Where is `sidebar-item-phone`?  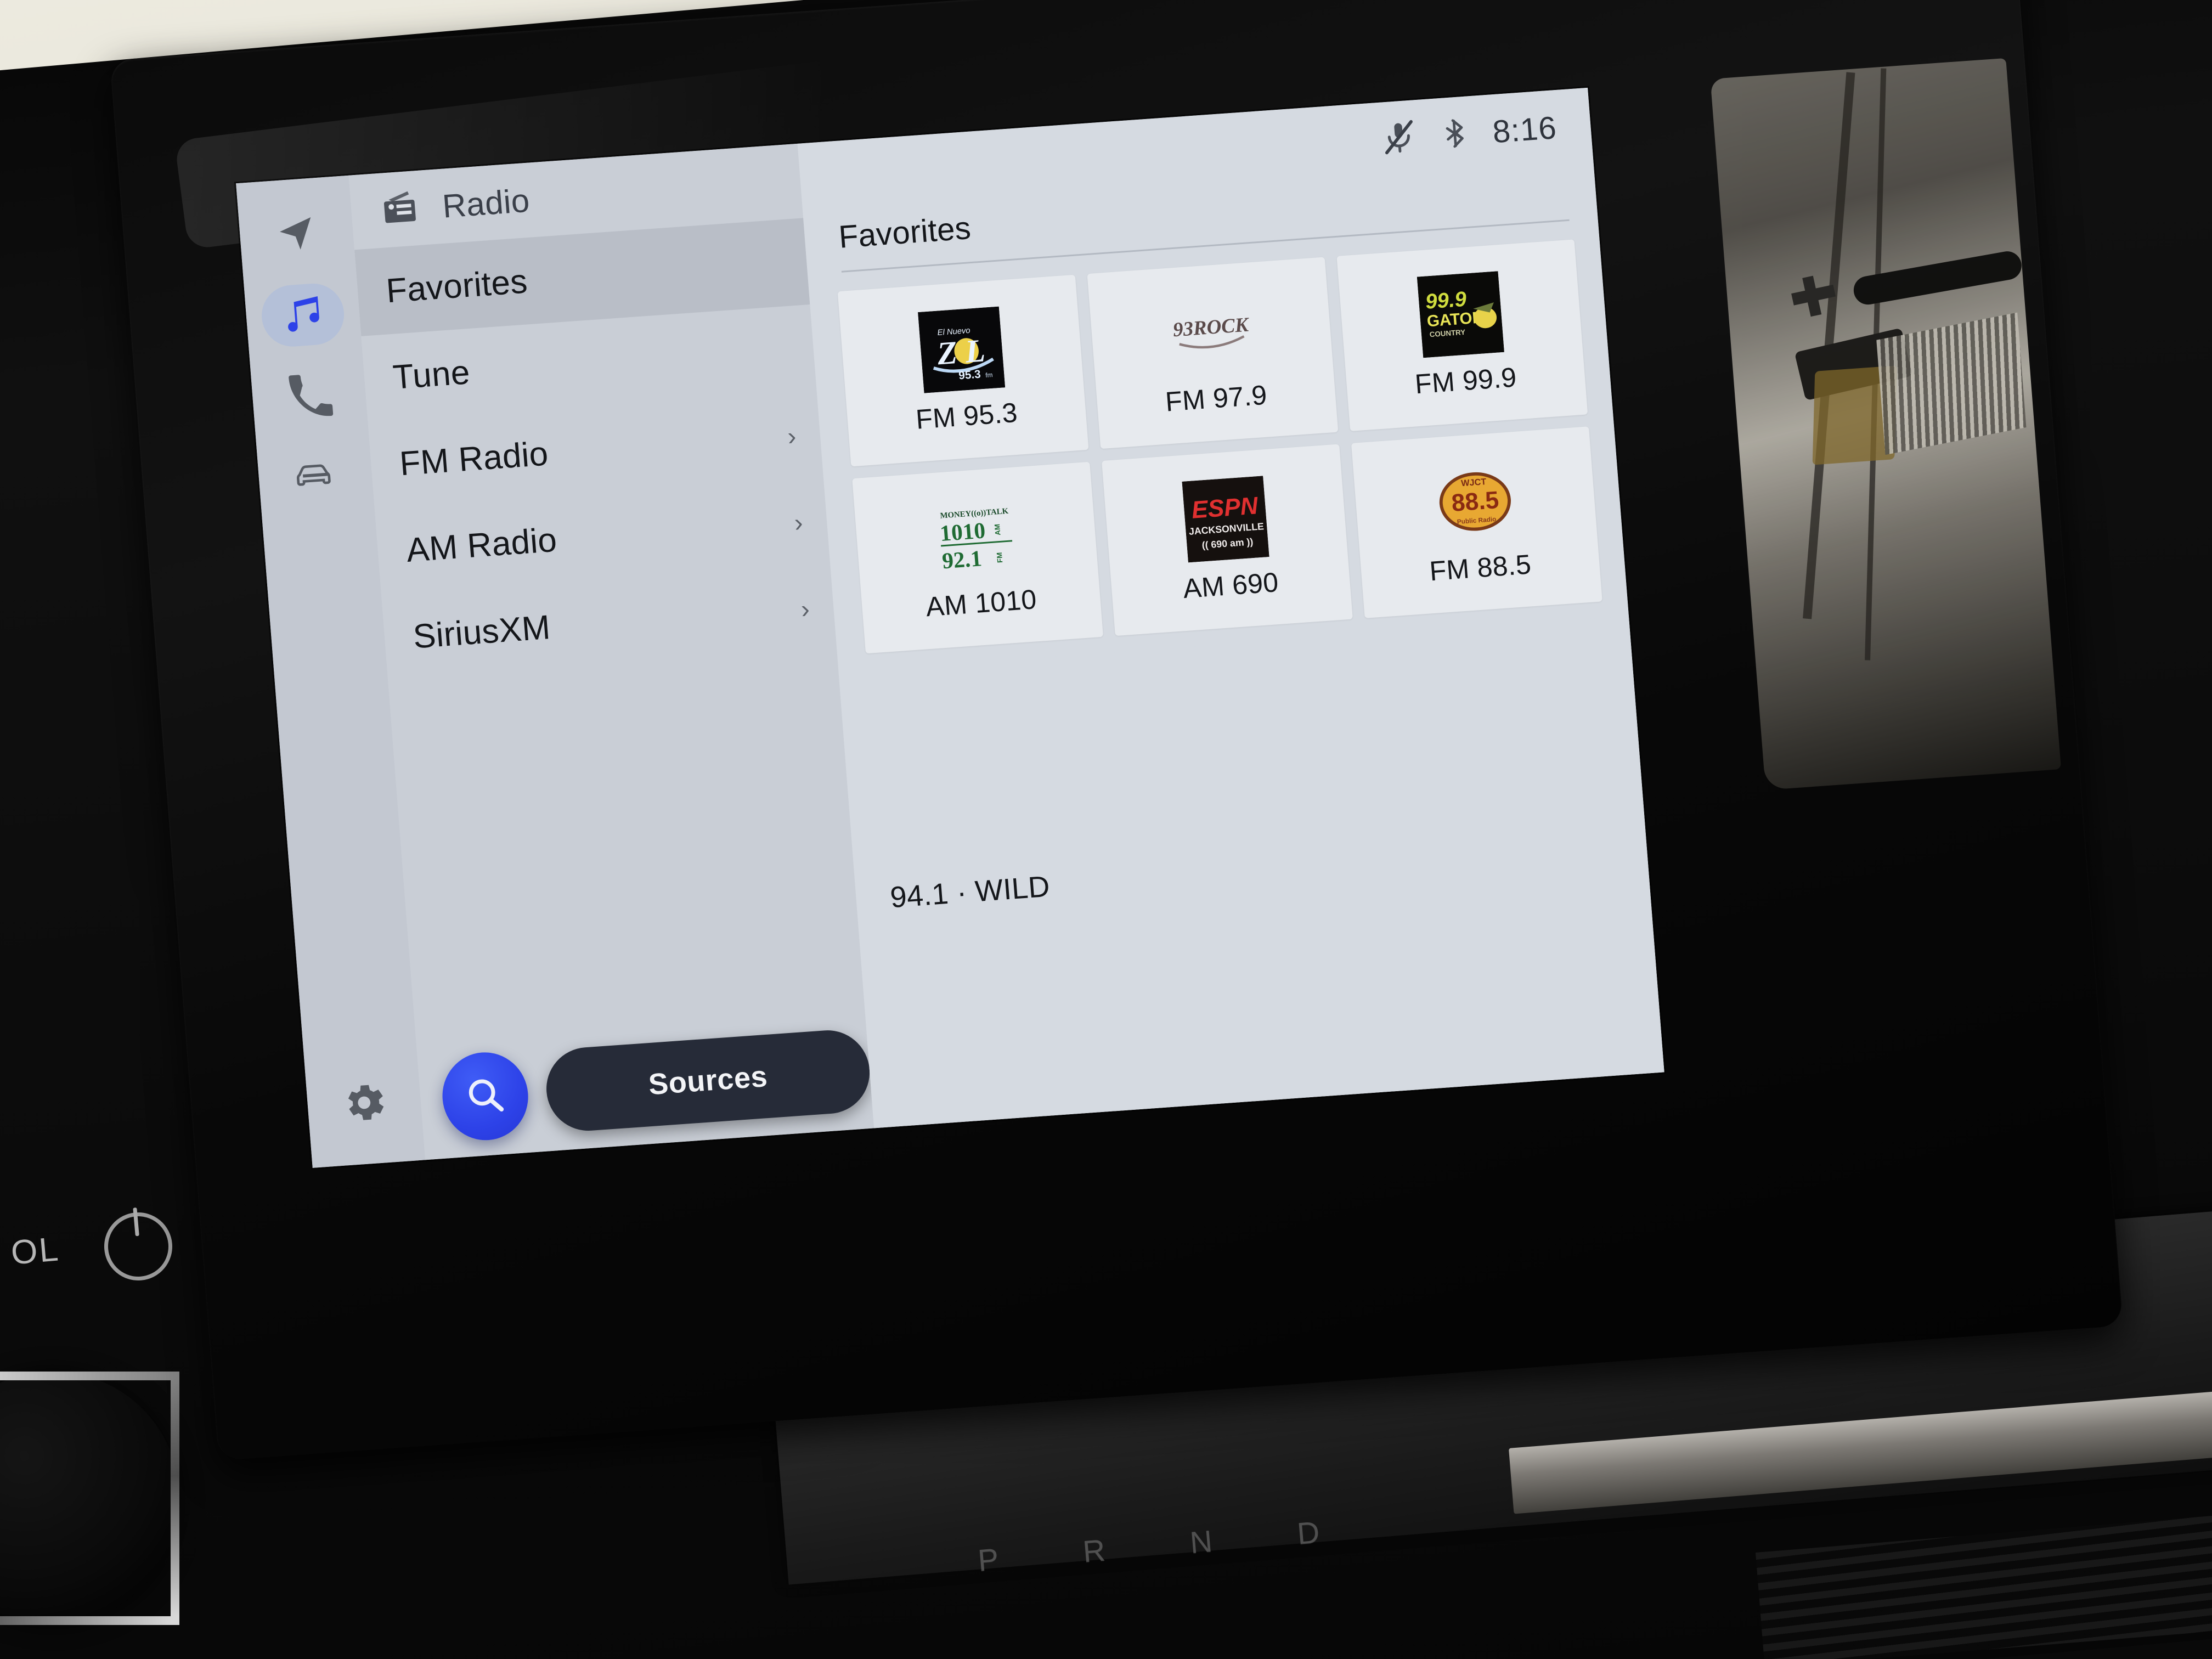 sidebar-item-phone is located at coordinates (309, 395).